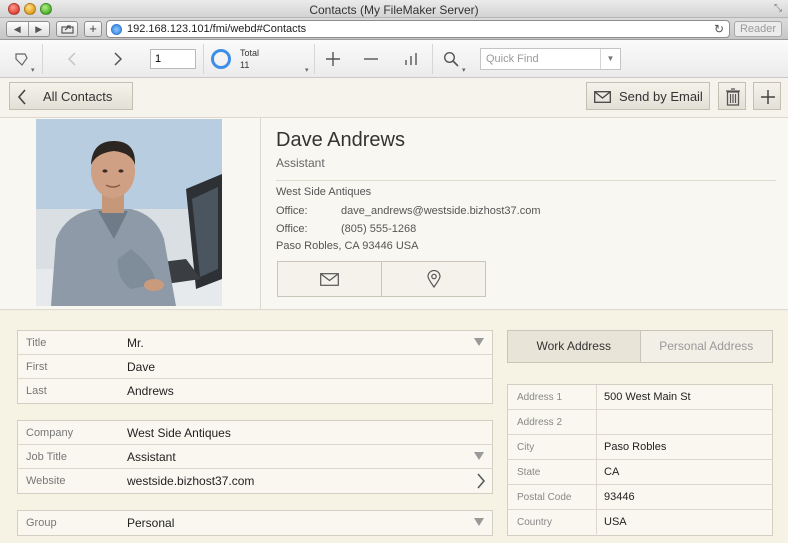  Describe the element at coordinates (719, 29) in the screenshot. I see `reload-icon: ↻` at that location.